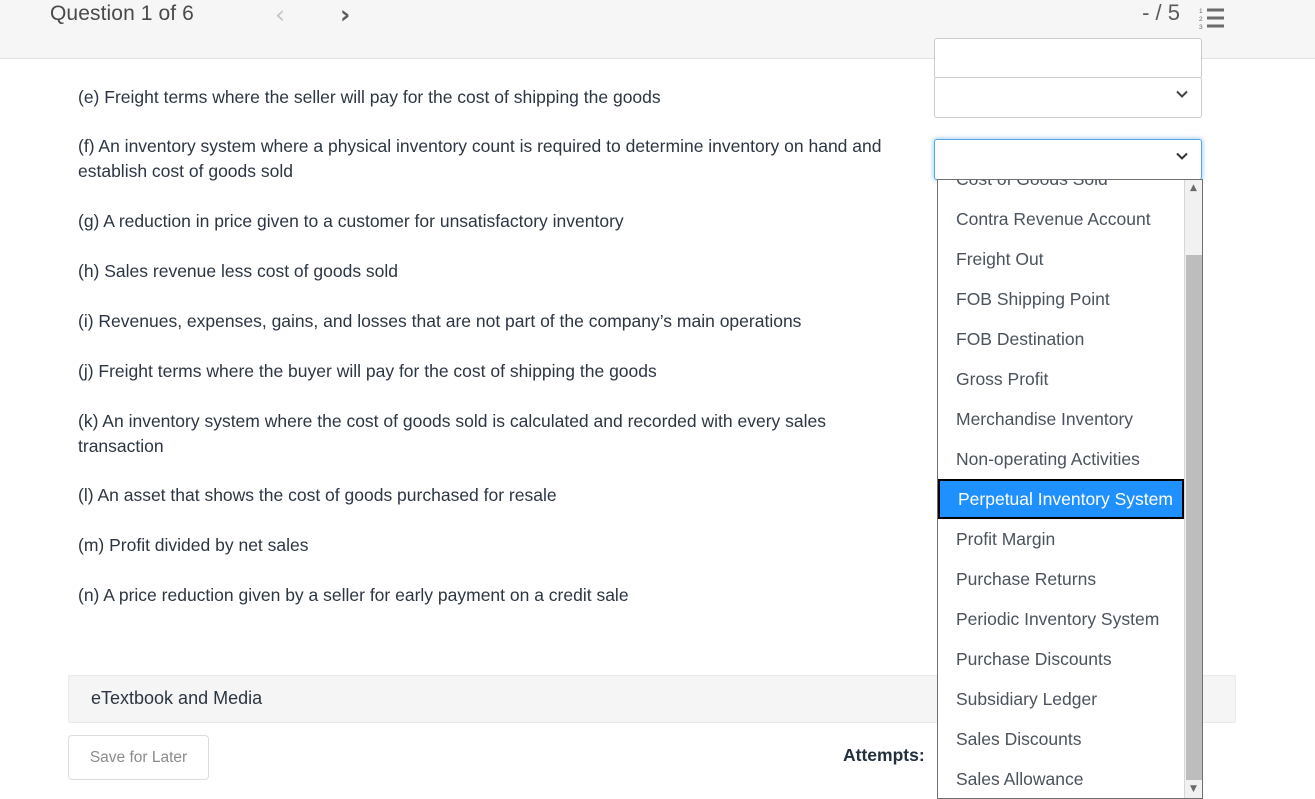 The width and height of the screenshot is (1315, 799). Describe the element at coordinates (1061, 419) in the screenshot. I see `dropdown-option: Merchandise Inventory` at that location.